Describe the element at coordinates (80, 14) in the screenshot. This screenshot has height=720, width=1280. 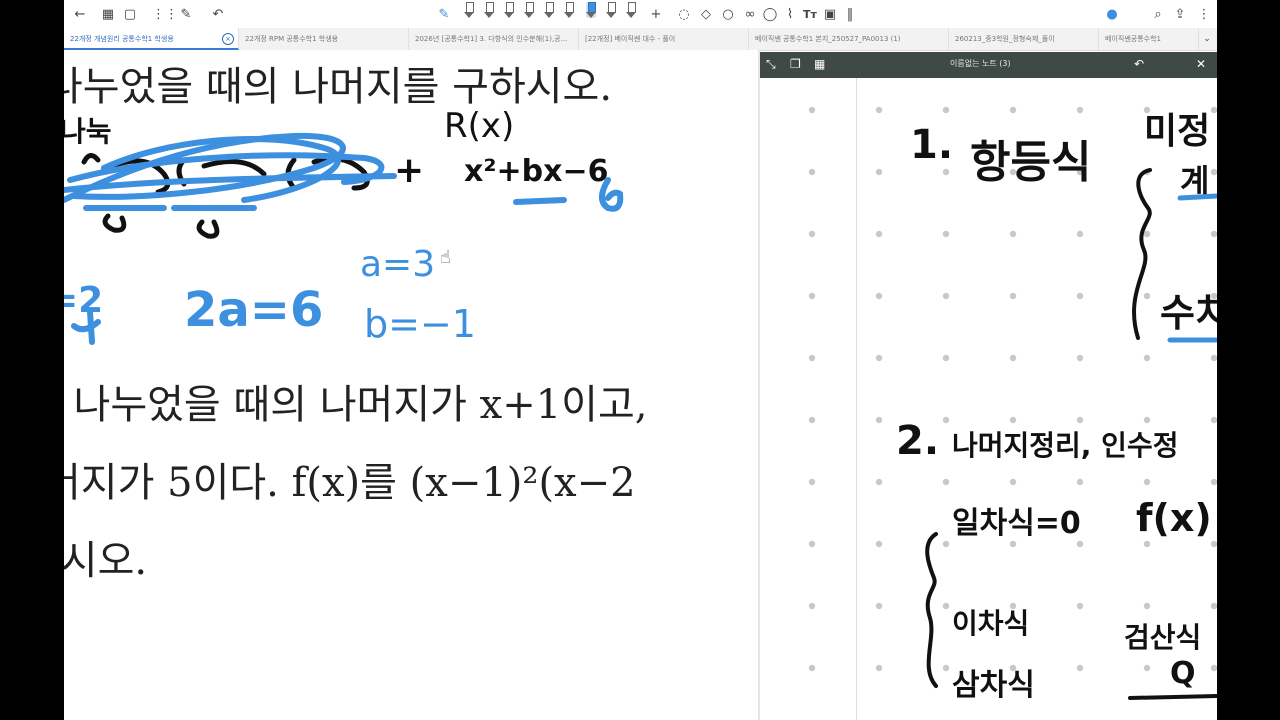
I see `back-arrow-icon: ←` at that location.